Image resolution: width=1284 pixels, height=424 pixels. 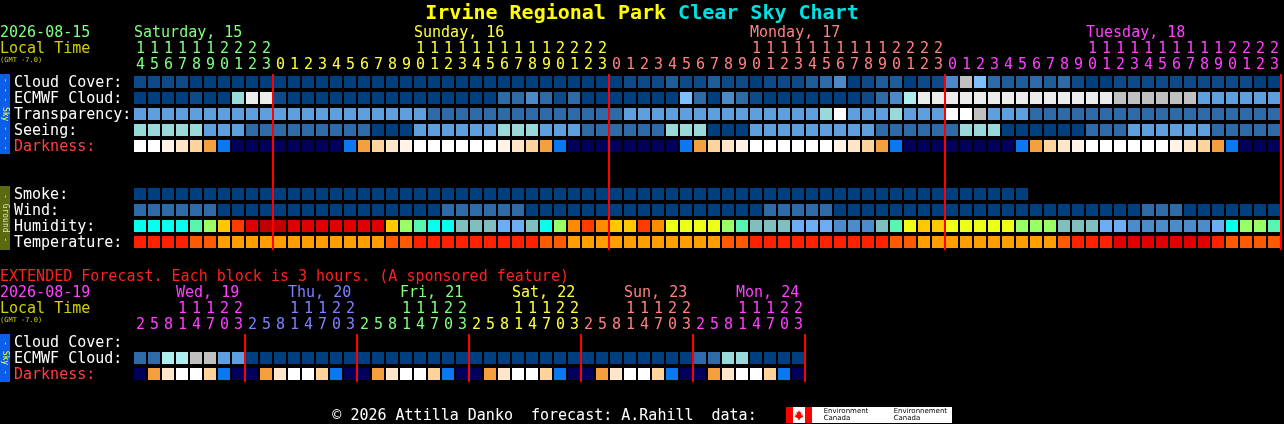 What do you see at coordinates (546, 12) in the screenshot?
I see `location-name: Irvine Regional Park` at bounding box center [546, 12].